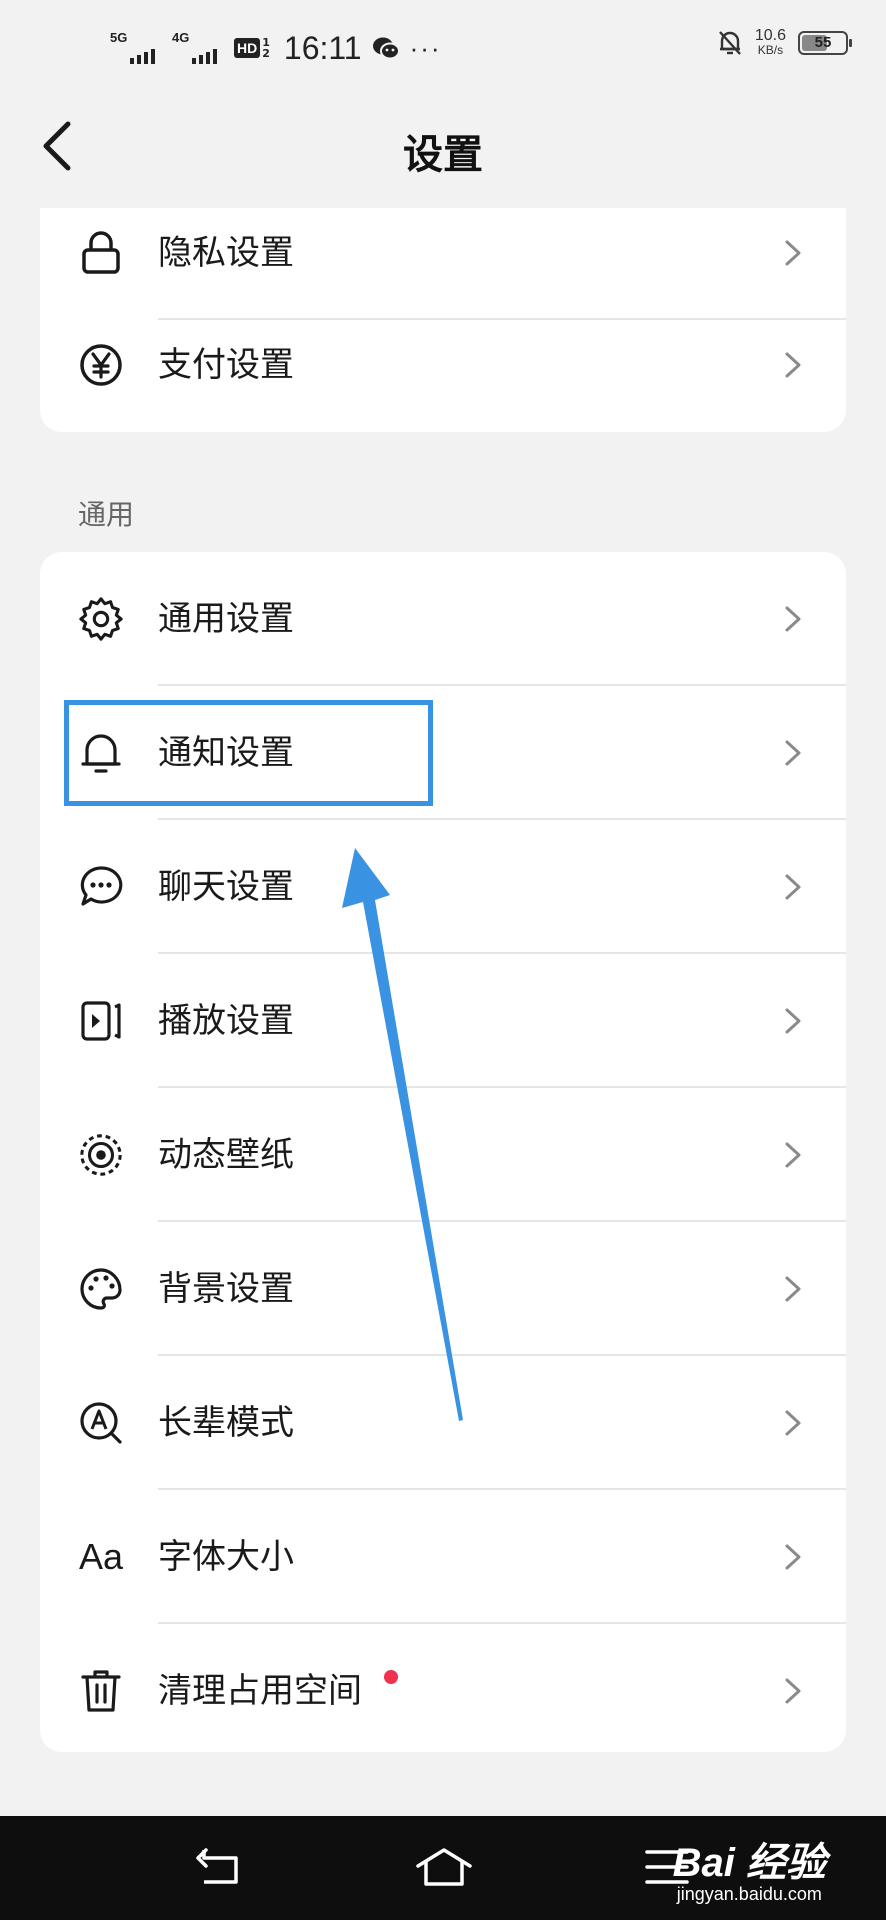 The image size is (886, 1920). Describe the element at coordinates (220, 1867) in the screenshot. I see `back-nav-icon` at that location.